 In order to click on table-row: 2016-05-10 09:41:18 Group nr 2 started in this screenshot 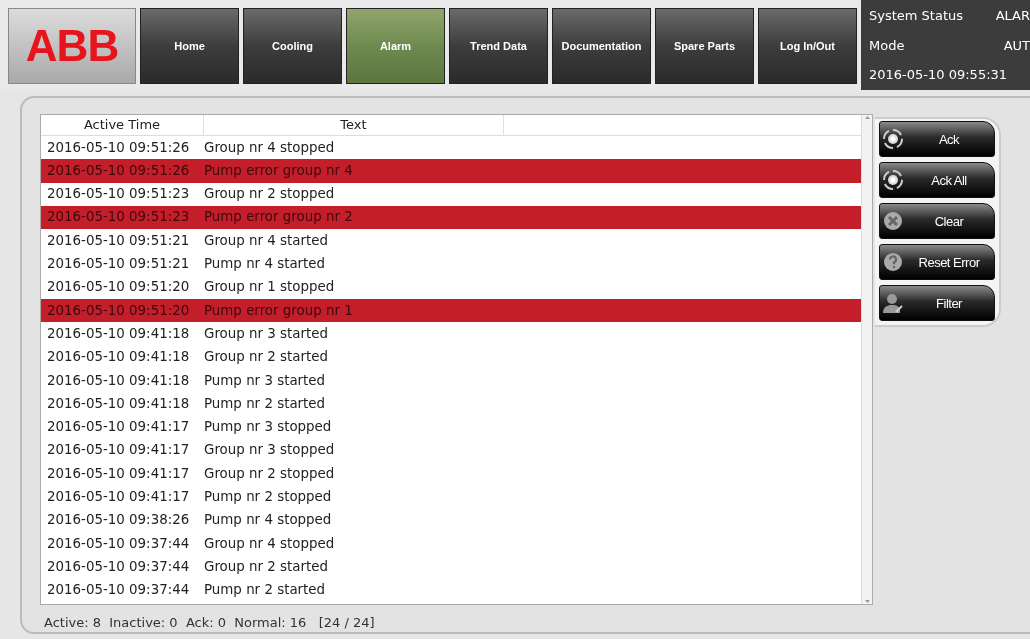, I will do `click(451, 357)`.